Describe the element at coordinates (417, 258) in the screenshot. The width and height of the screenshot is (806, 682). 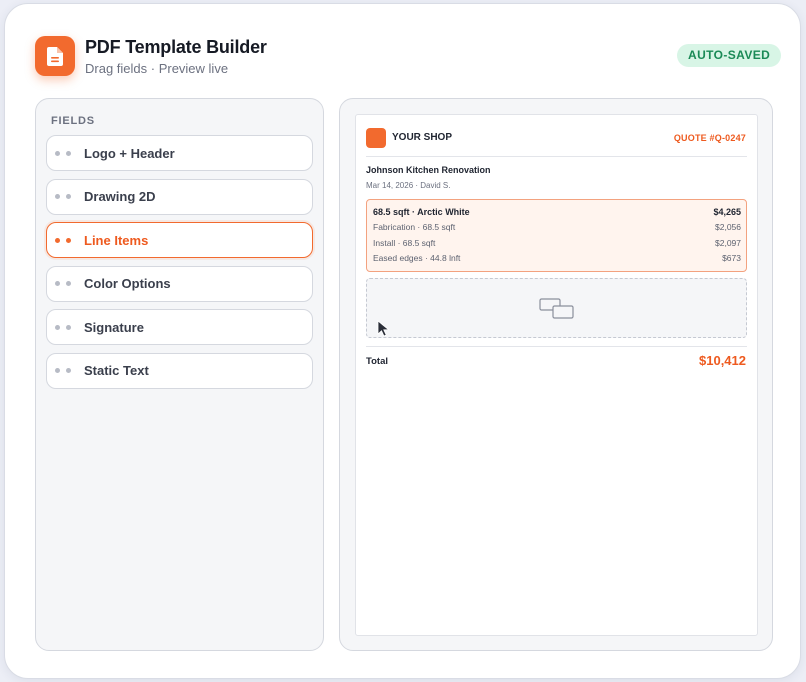
I see `line-item-label: Eased edges · 44.8 lnft` at that location.